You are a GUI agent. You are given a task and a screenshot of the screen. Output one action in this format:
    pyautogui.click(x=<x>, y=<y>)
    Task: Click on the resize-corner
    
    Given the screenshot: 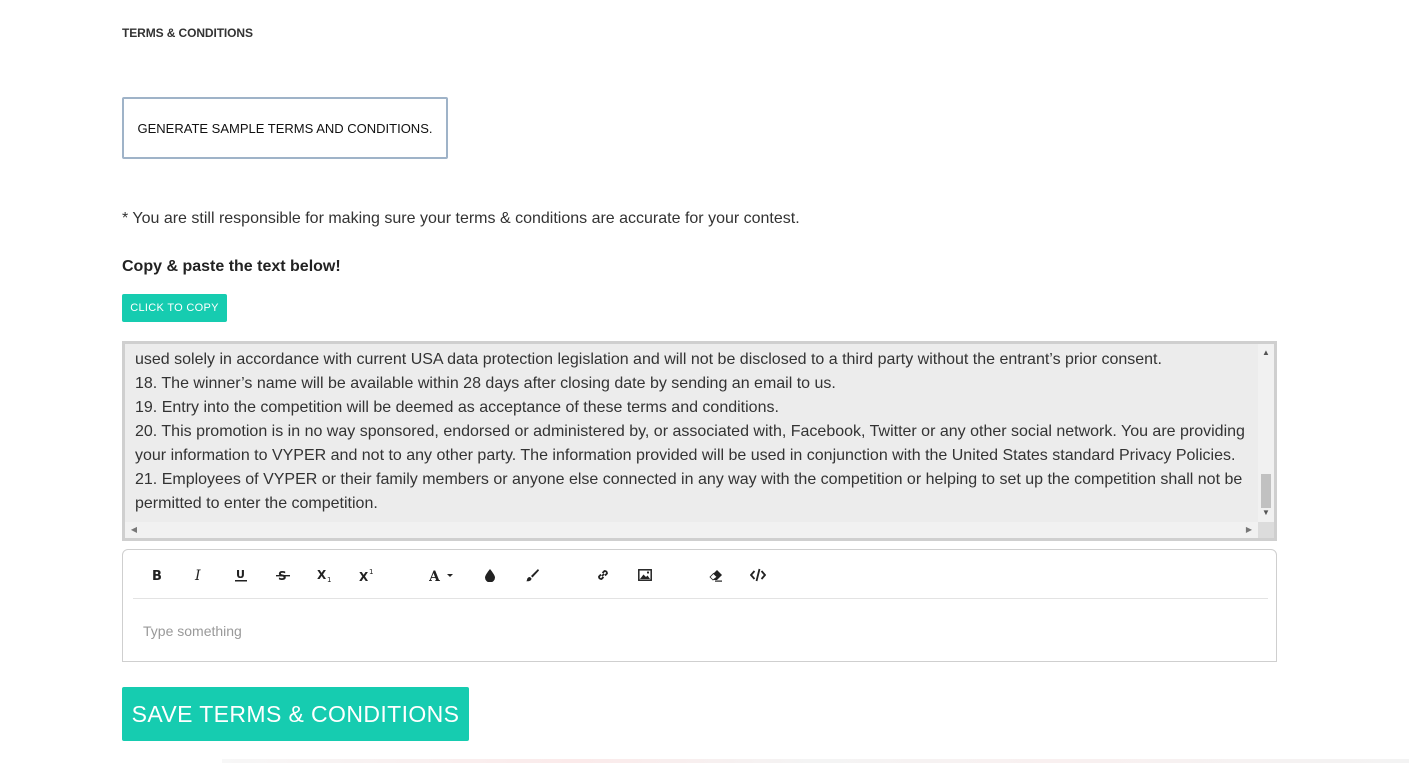 What is the action you would take?
    pyautogui.click(x=1266, y=530)
    